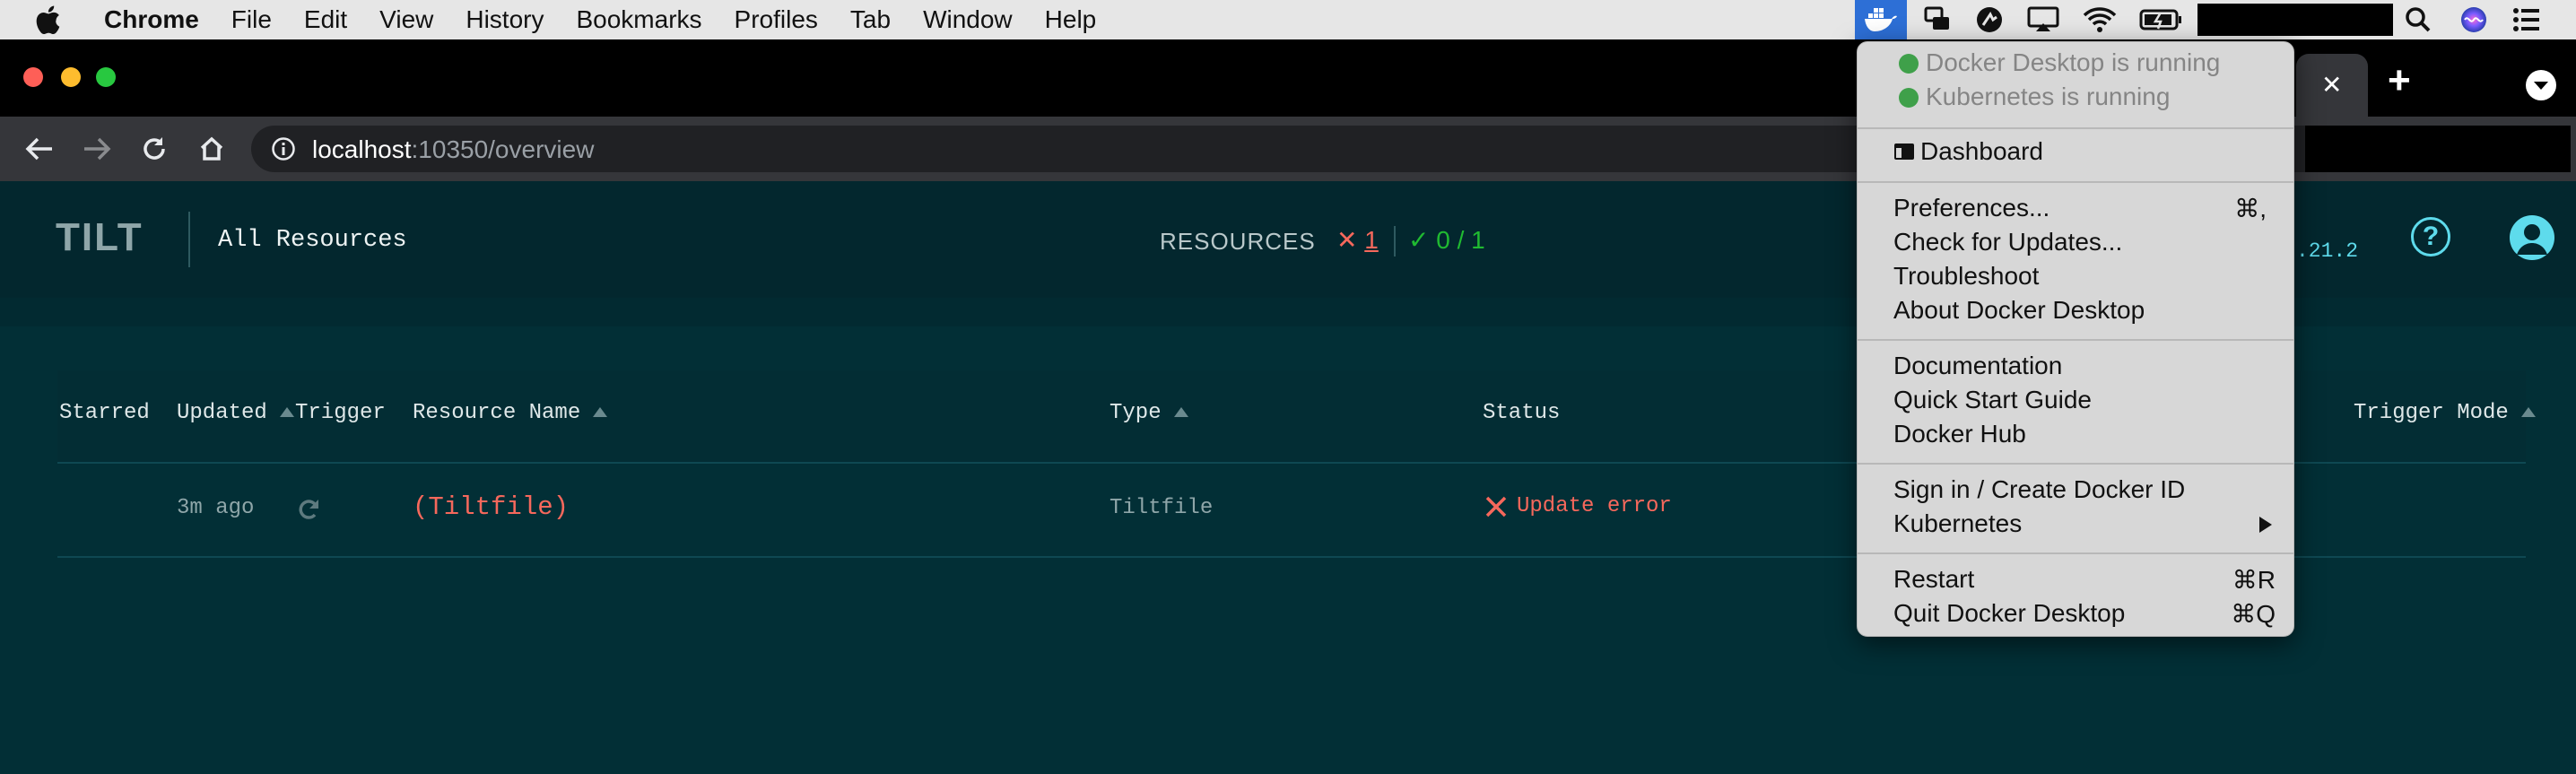  I want to click on col-starred: Starred, so click(104, 413).